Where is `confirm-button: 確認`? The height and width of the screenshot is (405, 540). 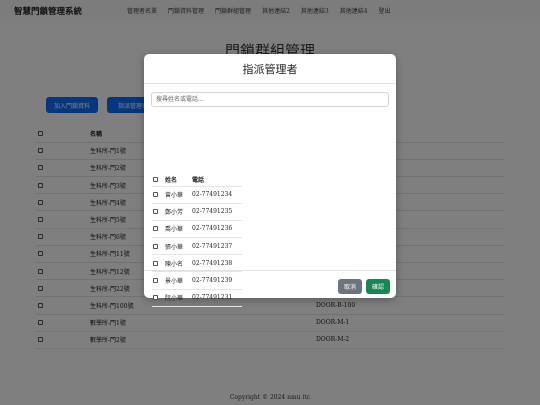
confirm-button: 確認 is located at coordinates (378, 286).